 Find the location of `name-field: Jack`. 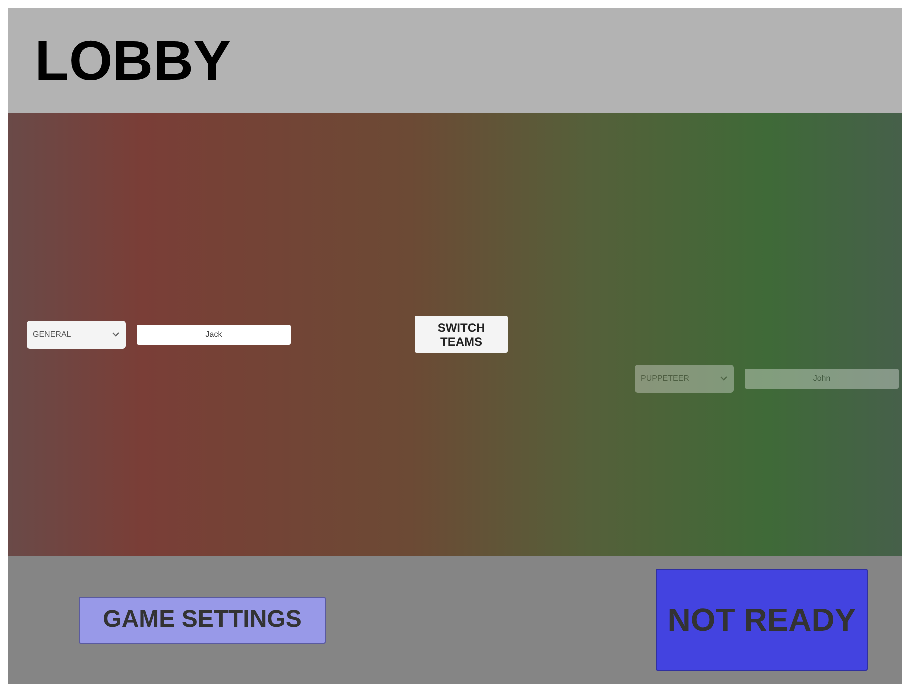

name-field: Jack is located at coordinates (214, 334).